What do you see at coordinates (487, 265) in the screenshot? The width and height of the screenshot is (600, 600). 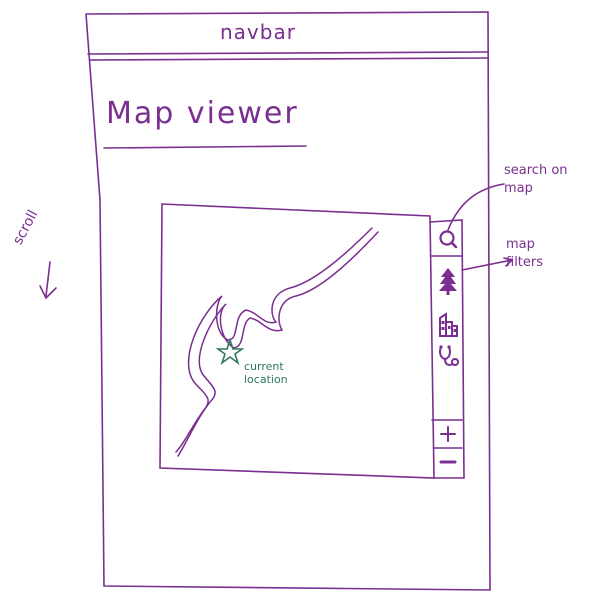 I see `filters-annotation-pointer` at bounding box center [487, 265].